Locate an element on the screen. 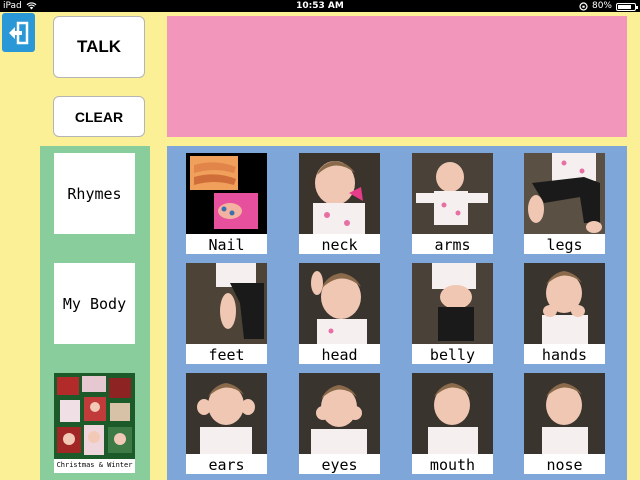  eyes-photo is located at coordinates (339, 413).